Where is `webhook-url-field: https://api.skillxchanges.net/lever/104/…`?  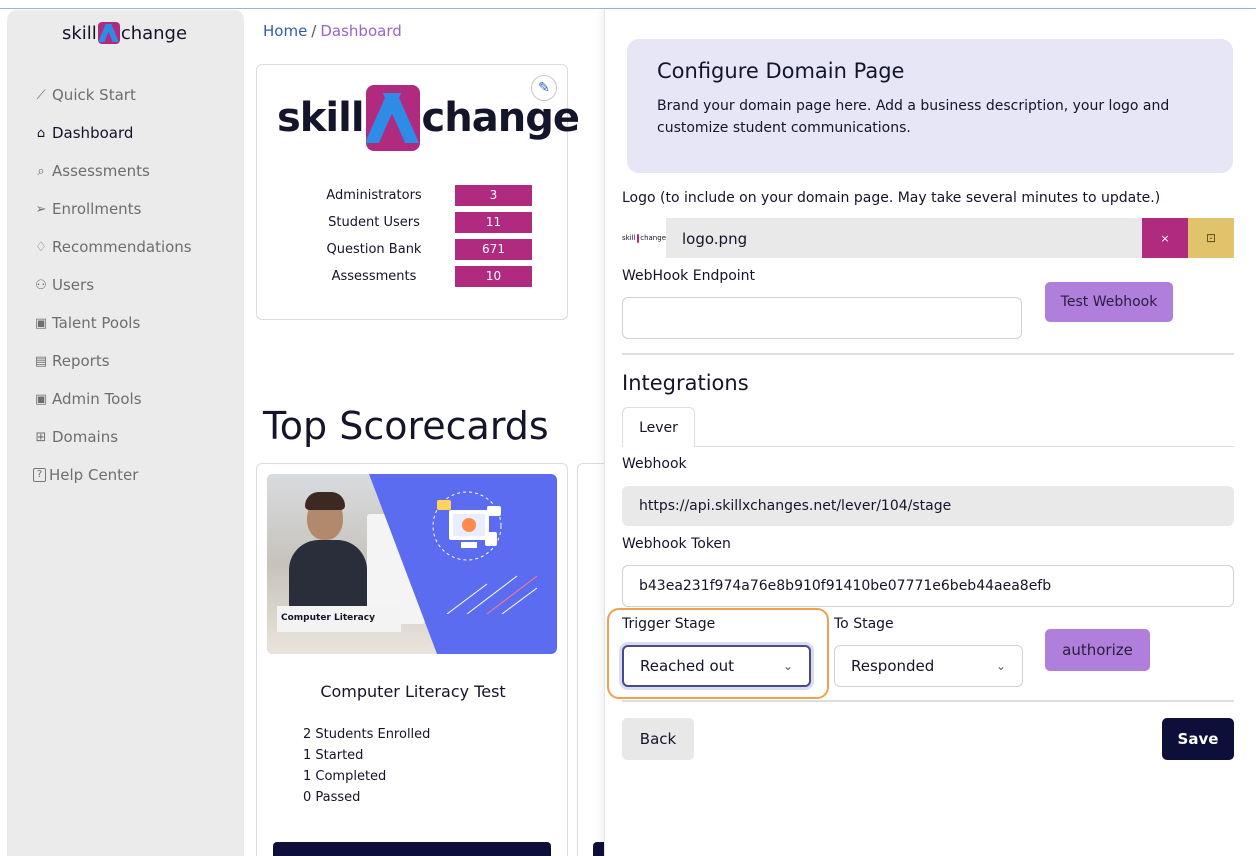 webhook-url-field: https://api.skillxchanges.net/lever/104/… is located at coordinates (928, 506).